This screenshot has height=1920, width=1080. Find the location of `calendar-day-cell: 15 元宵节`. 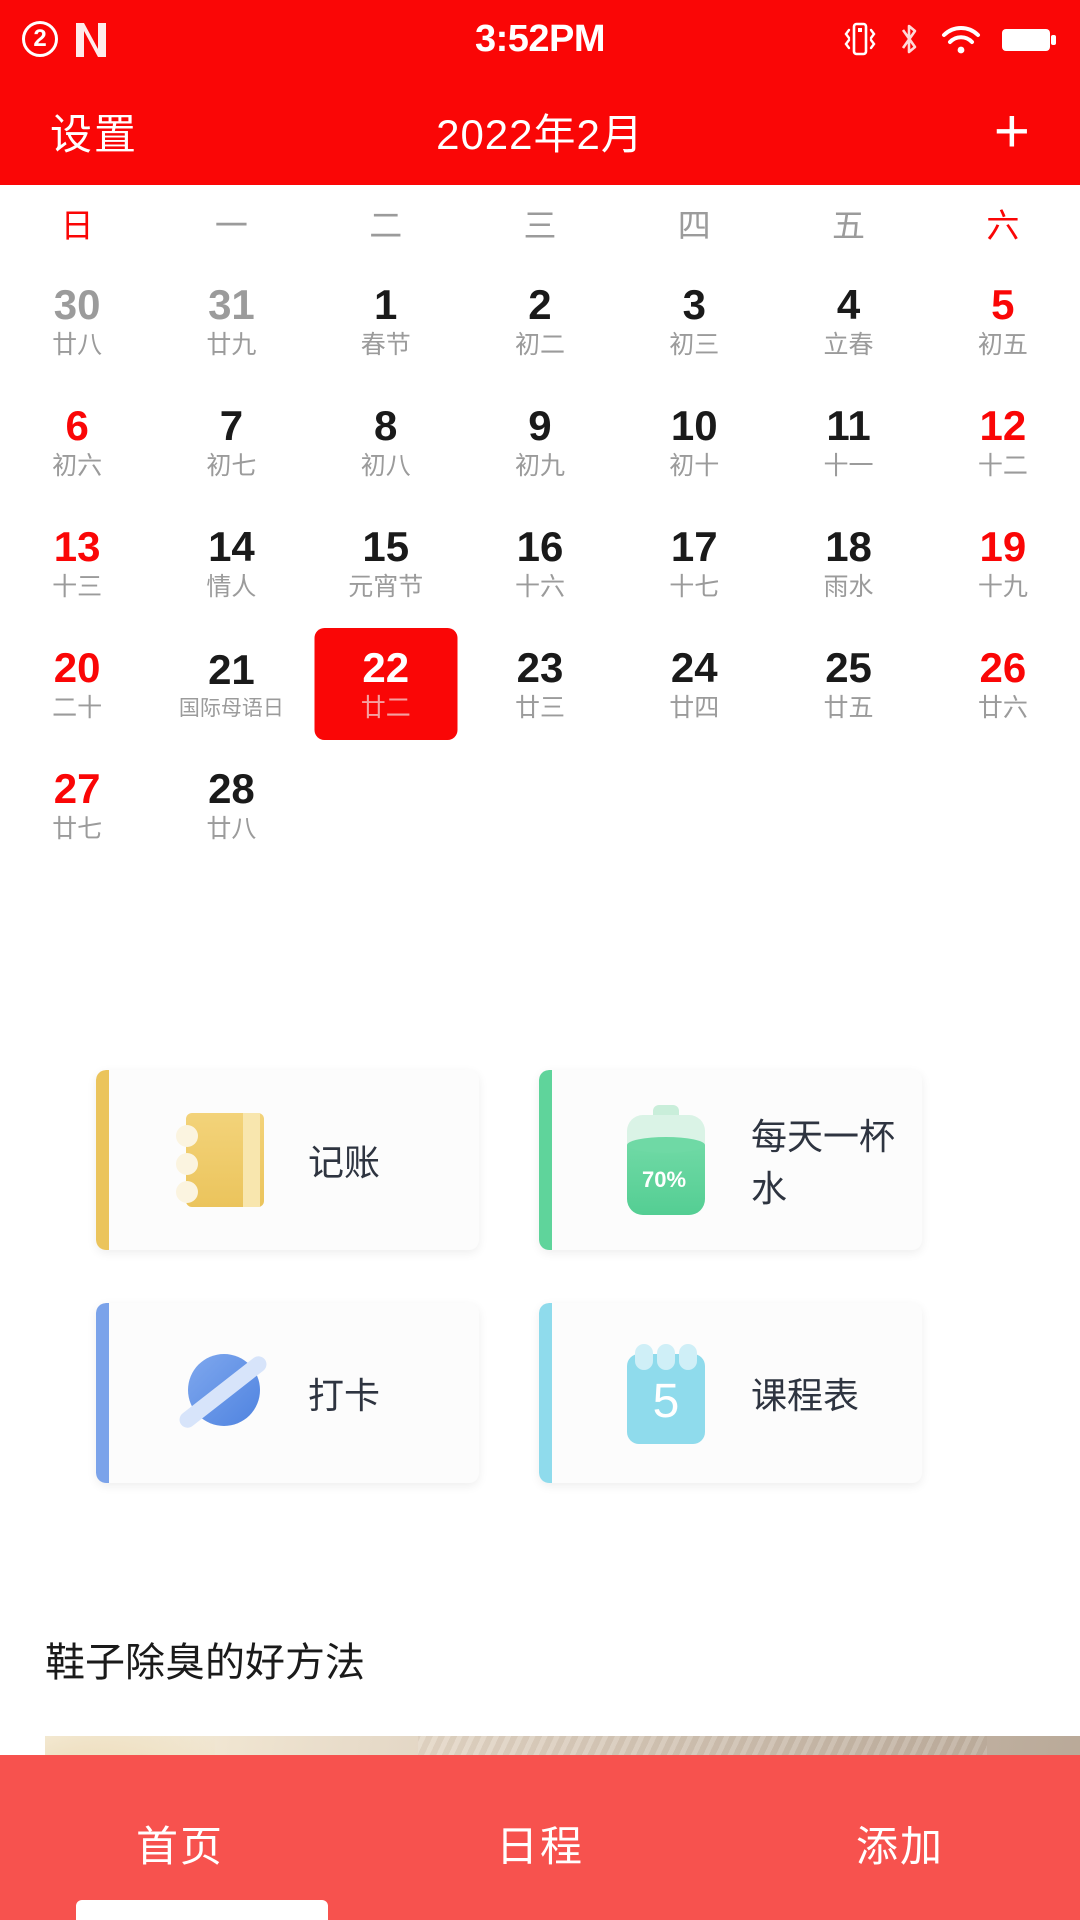

calendar-day-cell: 15 元宵节 is located at coordinates (386, 562).